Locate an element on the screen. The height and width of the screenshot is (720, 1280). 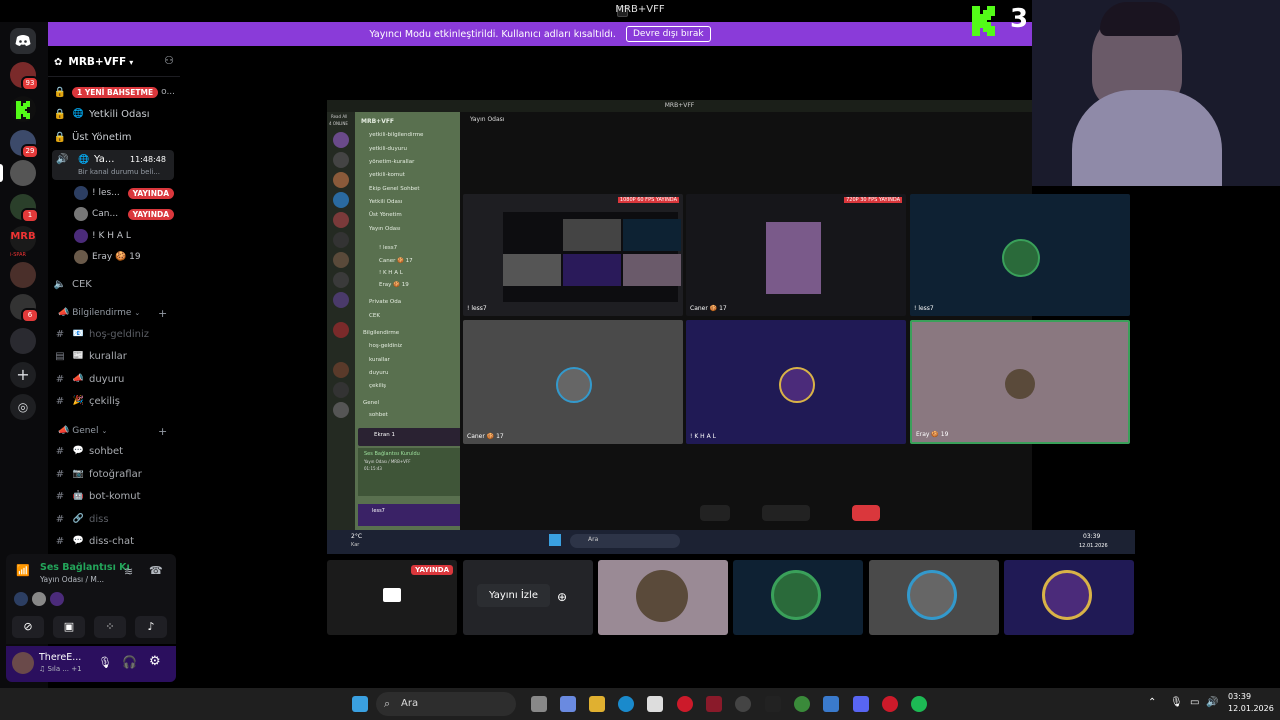
task-view-icon is located at coordinates (539, 704).